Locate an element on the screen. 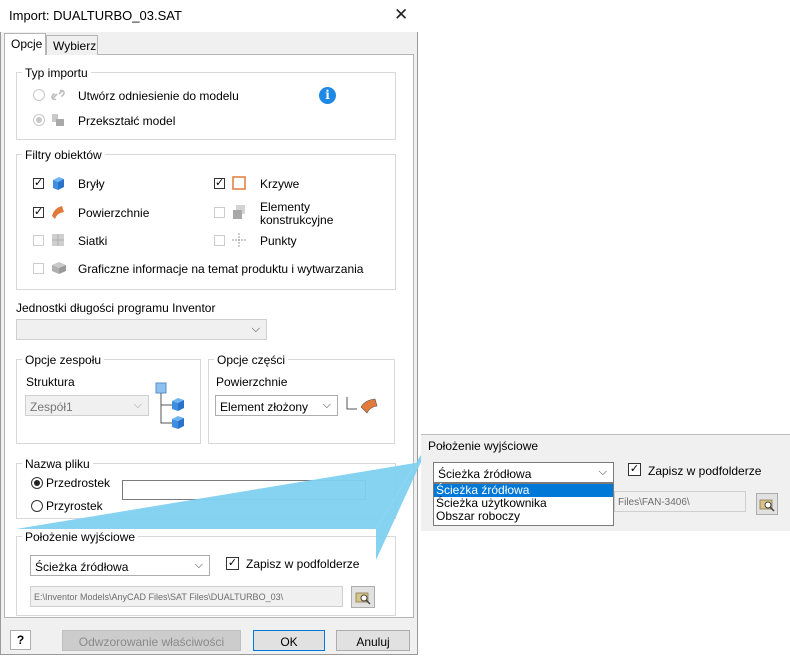  zoom-output-path-field: Files\FAN-3406\ is located at coordinates (680, 501).